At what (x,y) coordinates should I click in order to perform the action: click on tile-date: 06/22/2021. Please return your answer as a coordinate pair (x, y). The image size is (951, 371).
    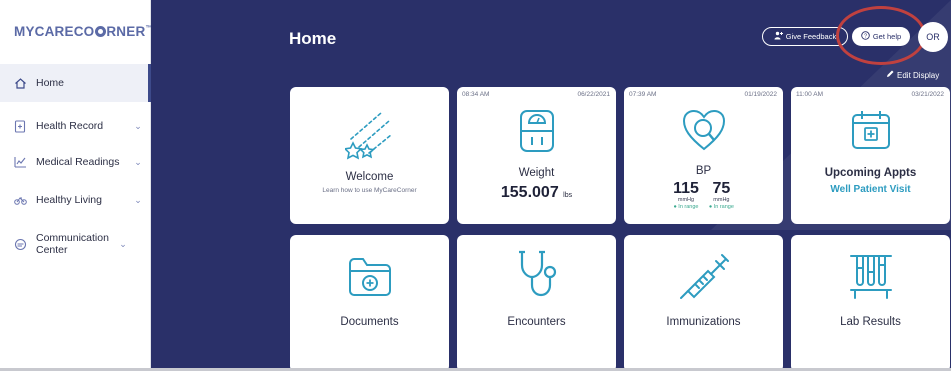
    Looking at the image, I should click on (593, 94).